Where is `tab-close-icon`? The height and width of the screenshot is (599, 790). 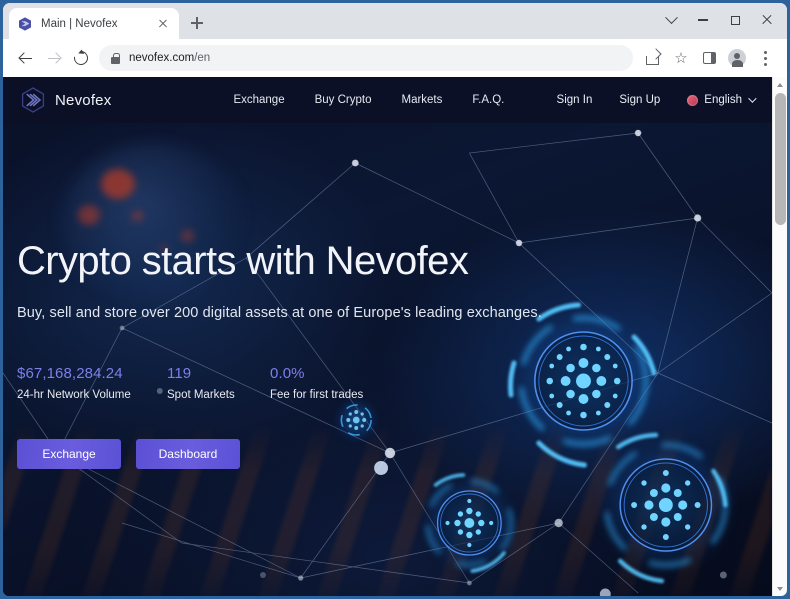
tab-close-icon is located at coordinates (163, 24).